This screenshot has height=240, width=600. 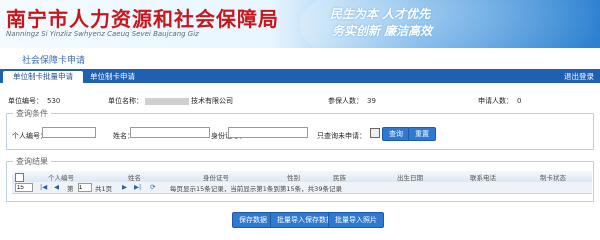 I want to click on results-legend: 查询结果, so click(x=32, y=161).